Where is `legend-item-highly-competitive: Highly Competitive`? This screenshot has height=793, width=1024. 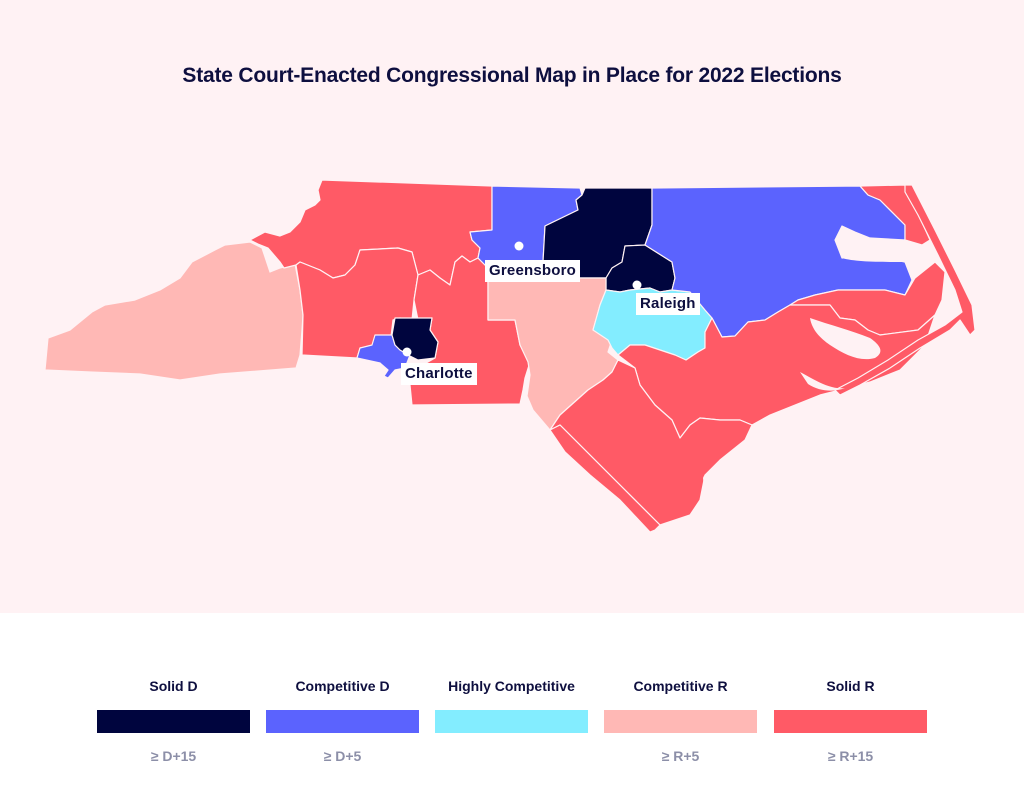 legend-item-highly-competitive: Highly Competitive is located at coordinates (511, 720).